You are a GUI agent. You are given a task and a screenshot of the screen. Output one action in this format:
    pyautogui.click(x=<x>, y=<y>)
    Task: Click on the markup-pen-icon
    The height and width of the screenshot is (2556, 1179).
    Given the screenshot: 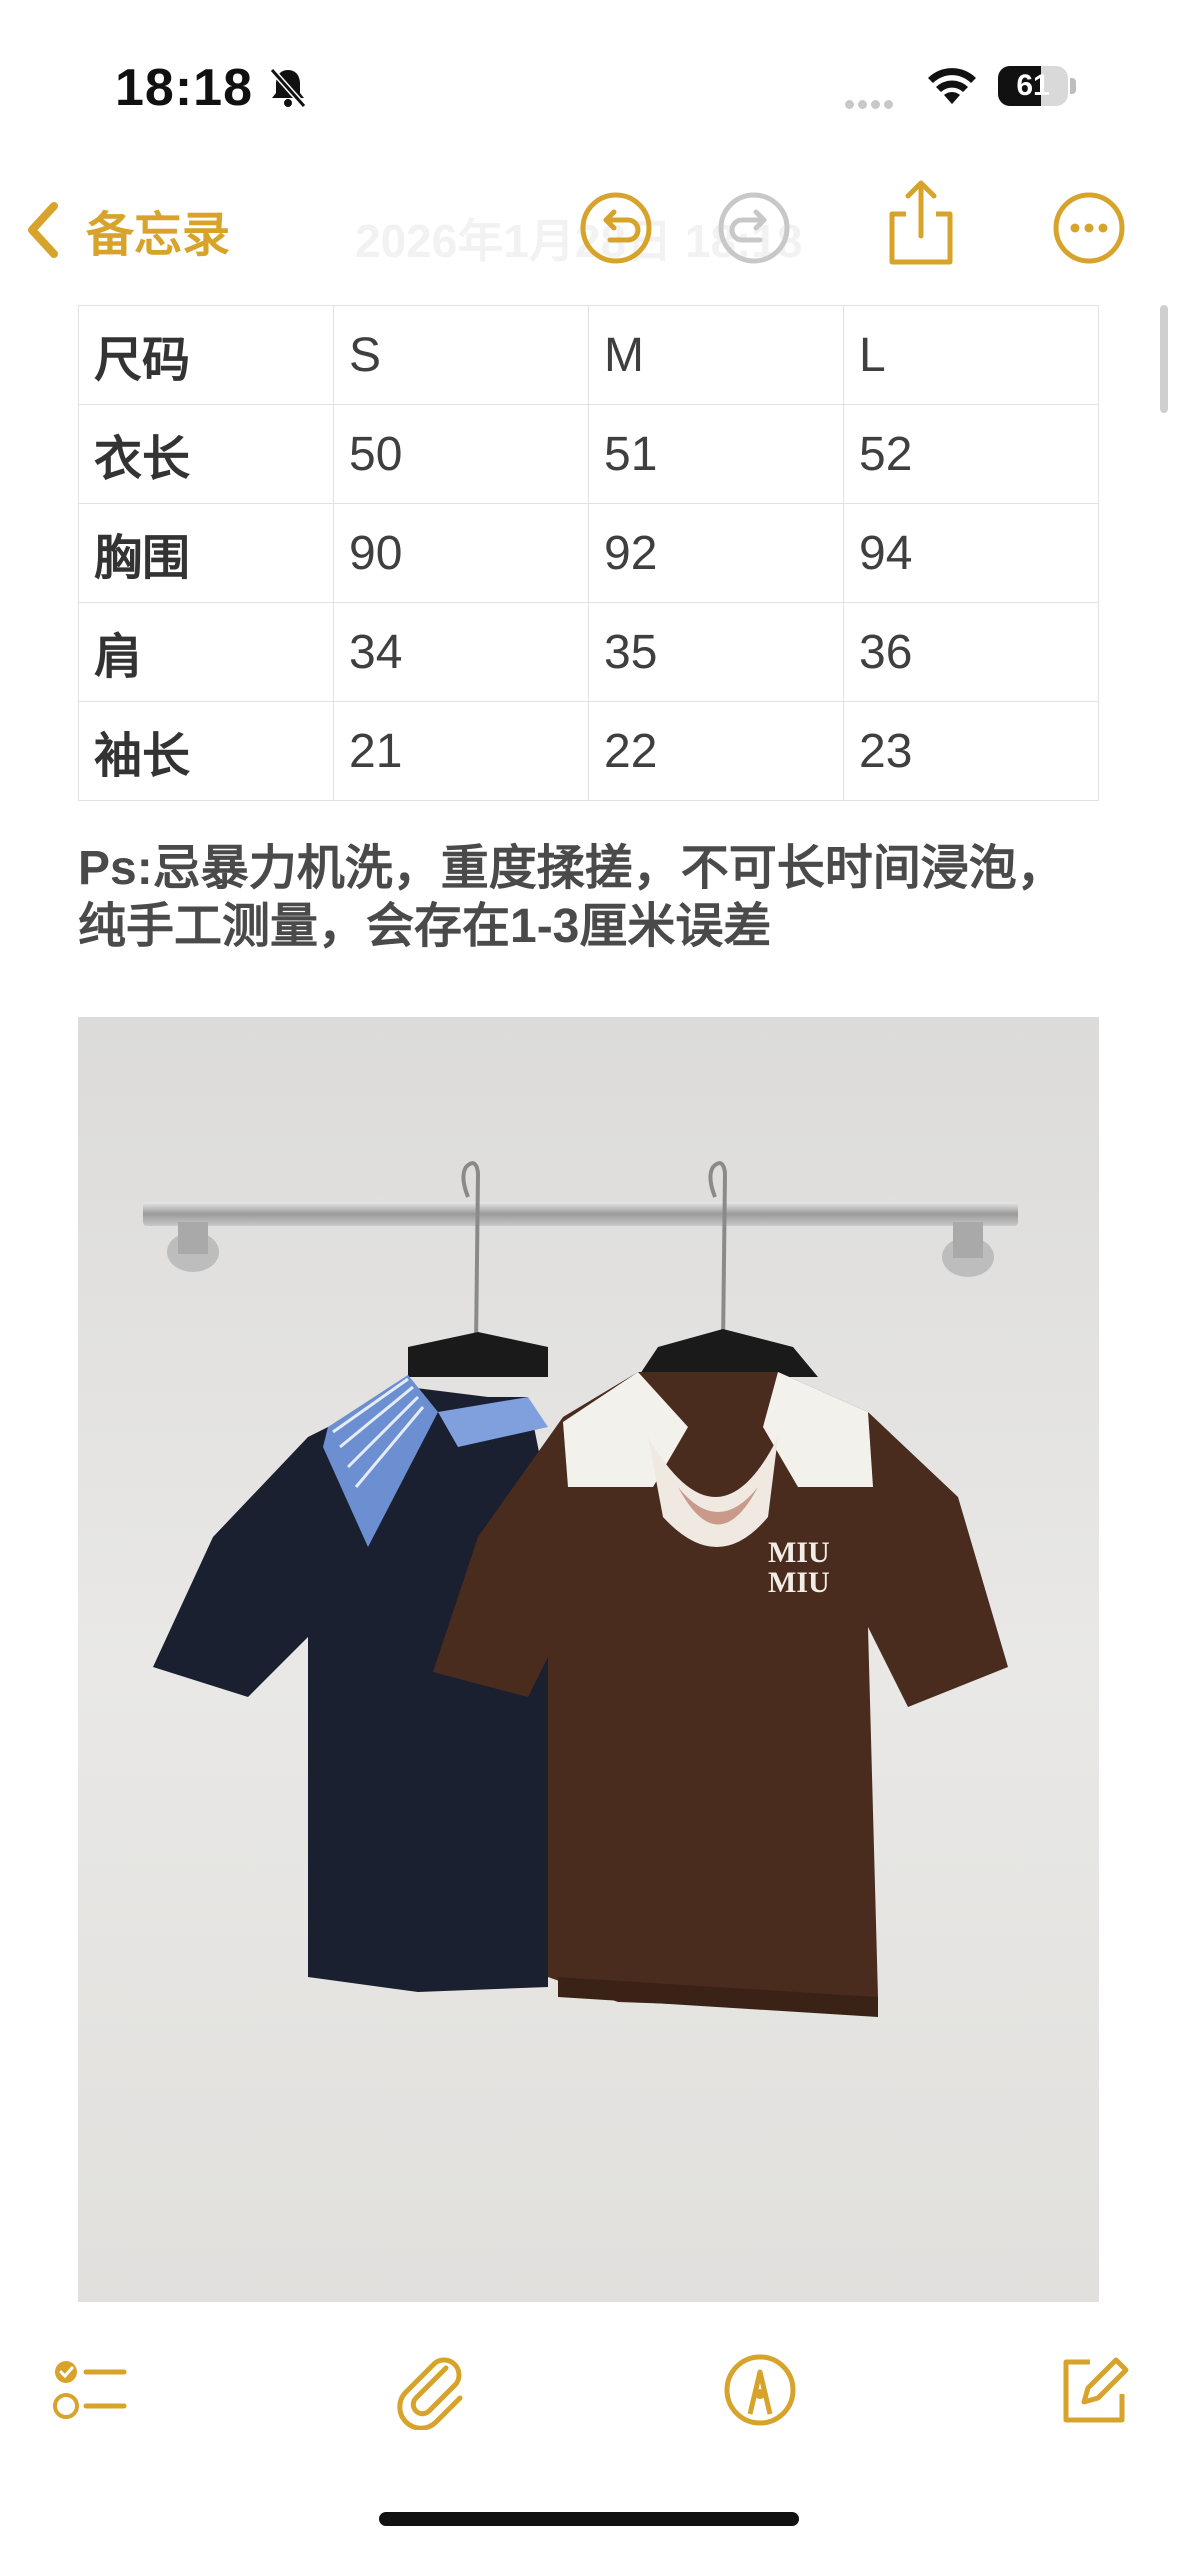 What is the action you would take?
    pyautogui.click(x=760, y=2390)
    